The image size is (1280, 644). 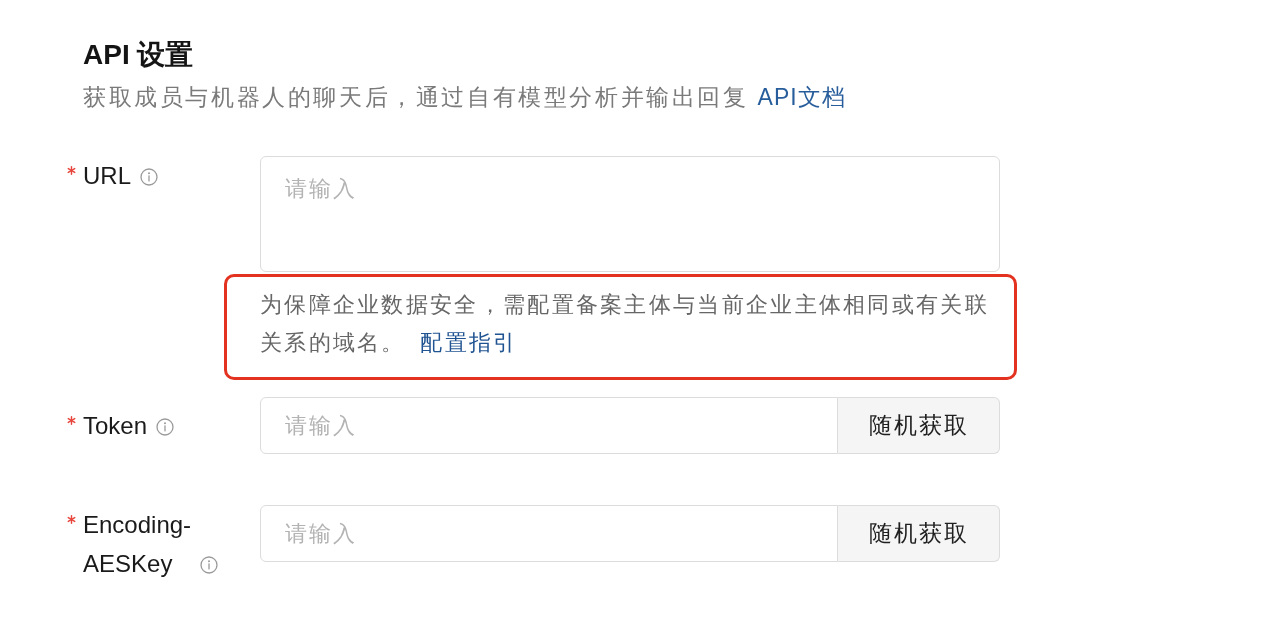 I want to click on field-label: Token, so click(x=115, y=426).